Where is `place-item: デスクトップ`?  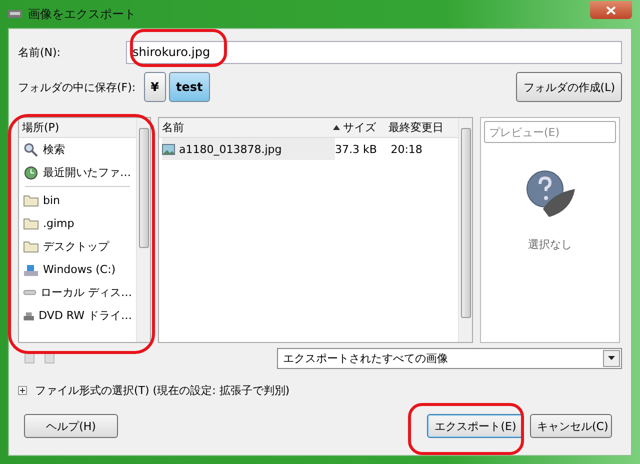
place-item: デスクトップ is located at coordinates (77, 246).